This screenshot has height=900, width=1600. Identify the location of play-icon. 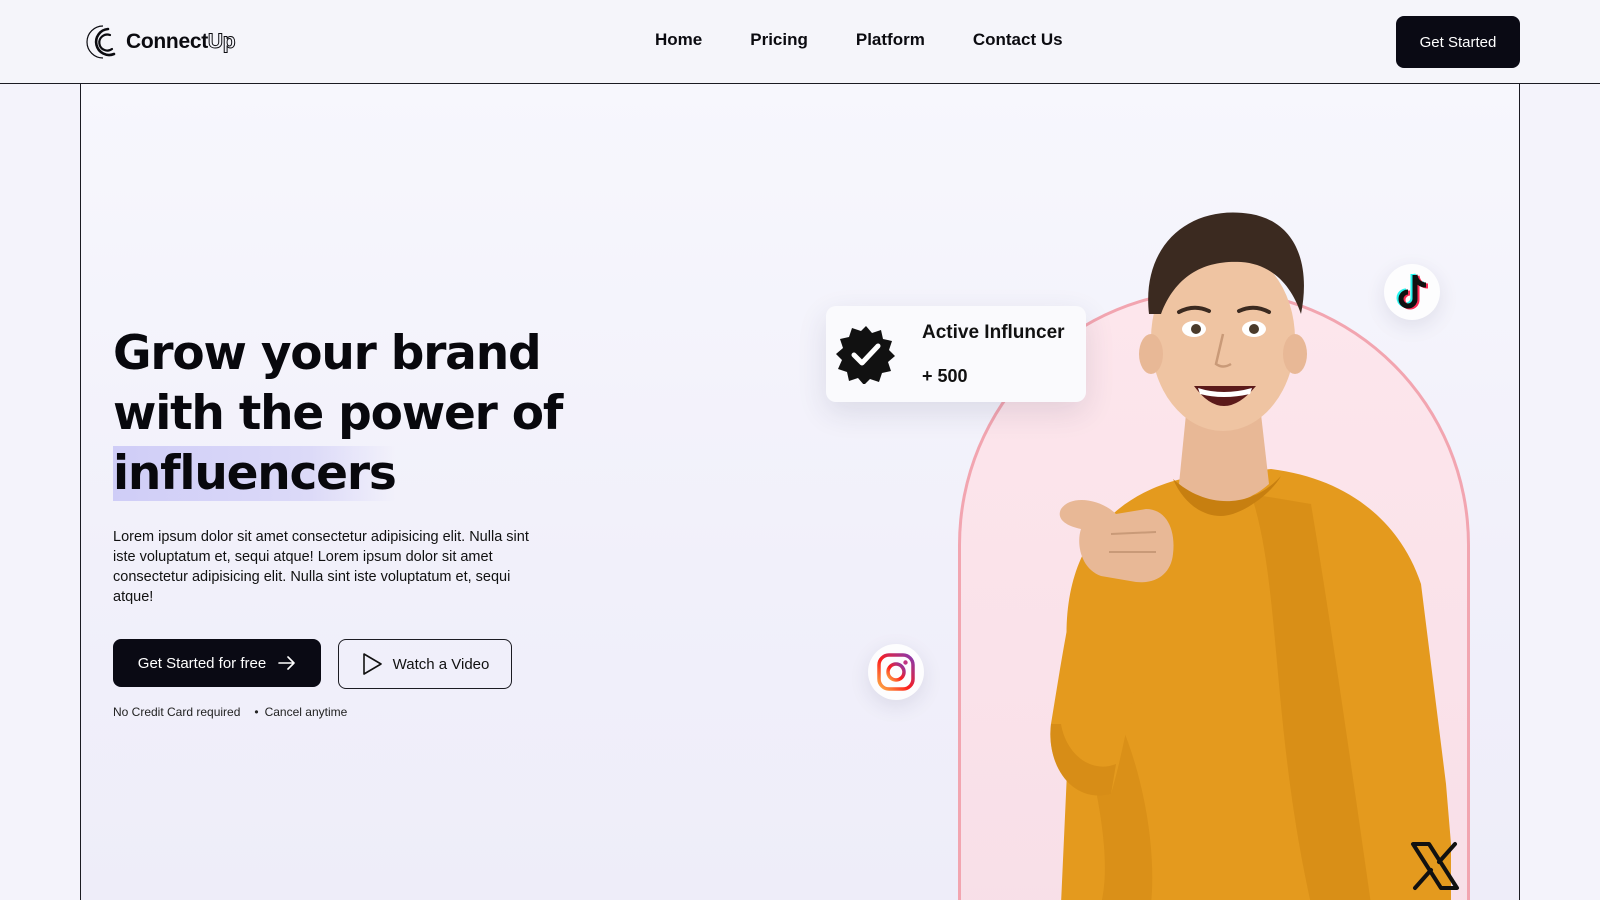
(372, 664).